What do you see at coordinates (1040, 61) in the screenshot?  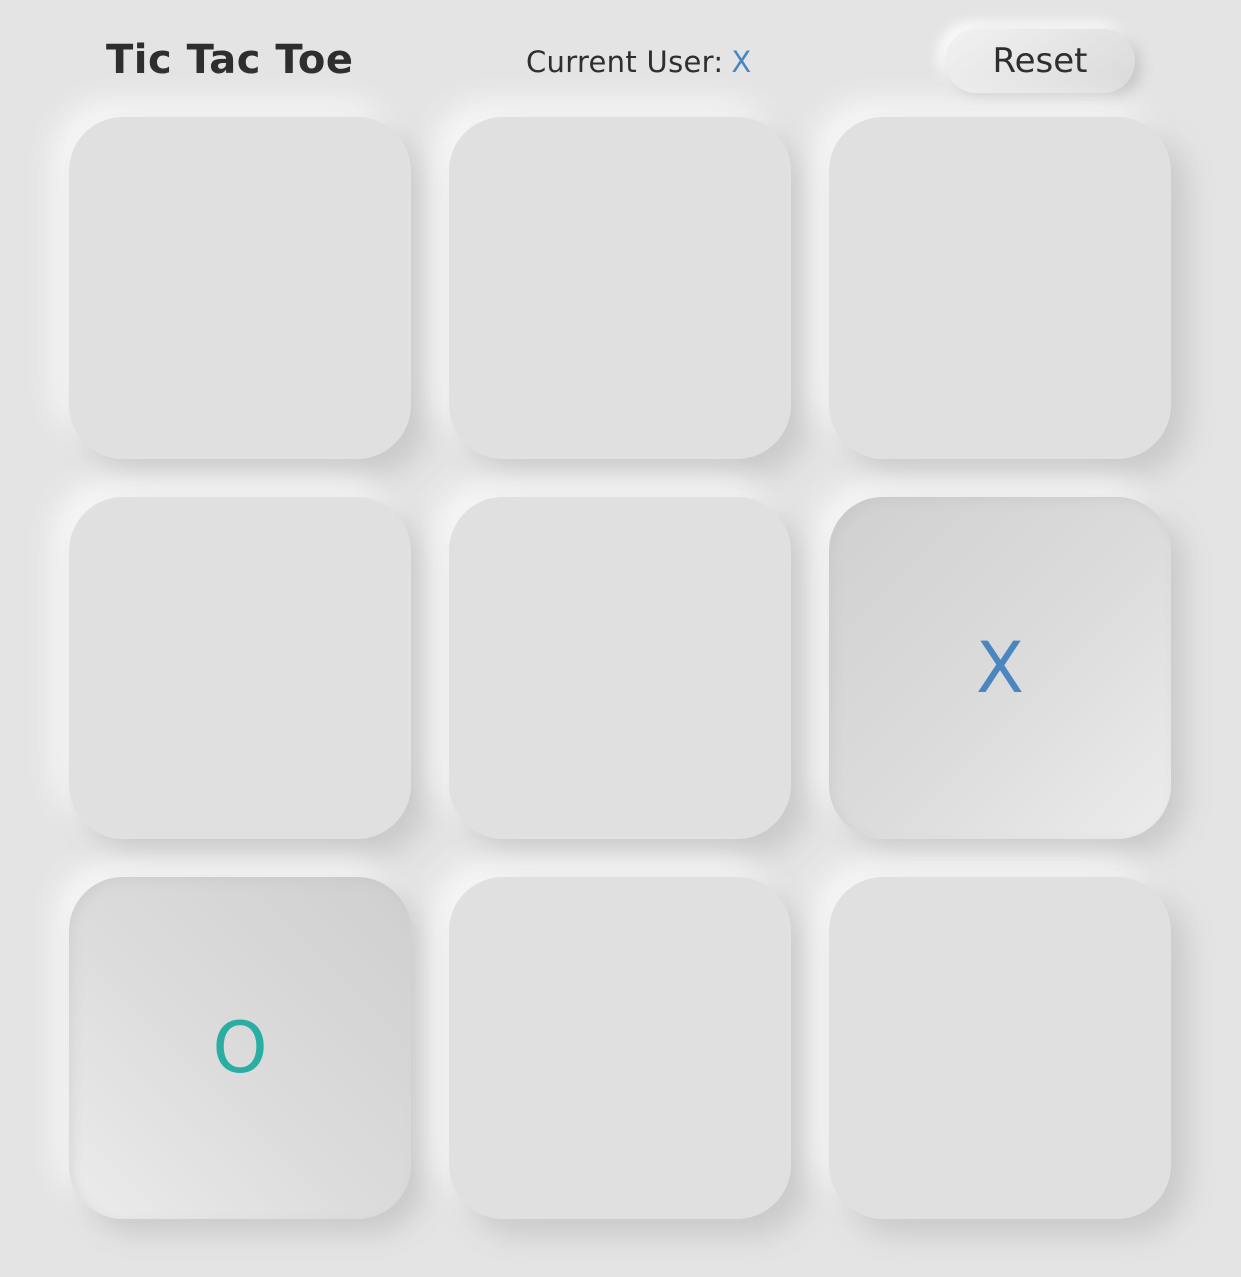 I see `reset-button: Reset` at bounding box center [1040, 61].